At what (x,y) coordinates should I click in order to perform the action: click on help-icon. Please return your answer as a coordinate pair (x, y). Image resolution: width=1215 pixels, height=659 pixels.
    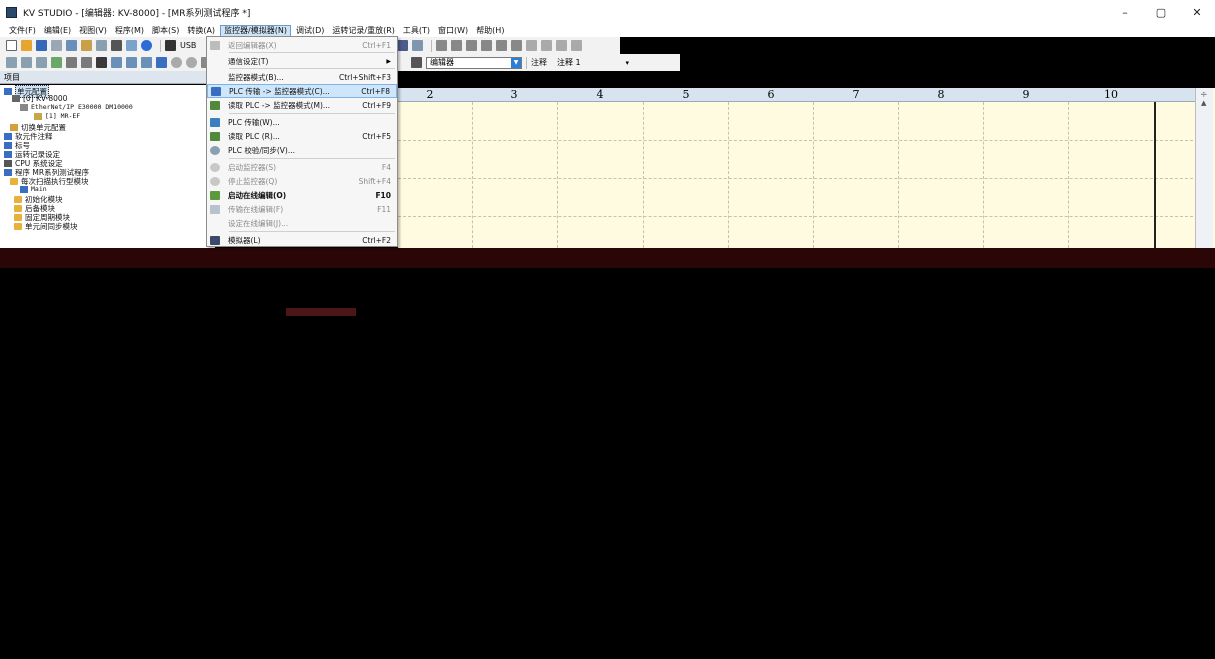
    Looking at the image, I should click on (146, 45).